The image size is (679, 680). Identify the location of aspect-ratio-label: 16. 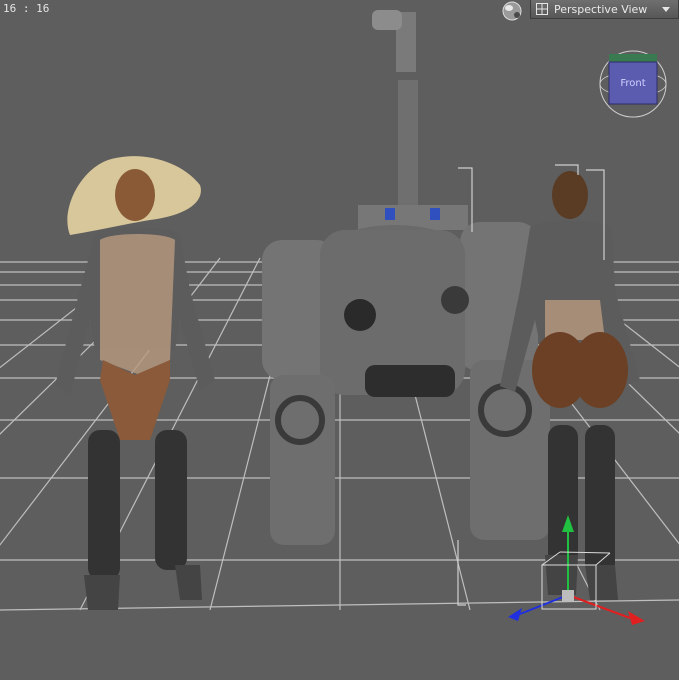
(26, 8).